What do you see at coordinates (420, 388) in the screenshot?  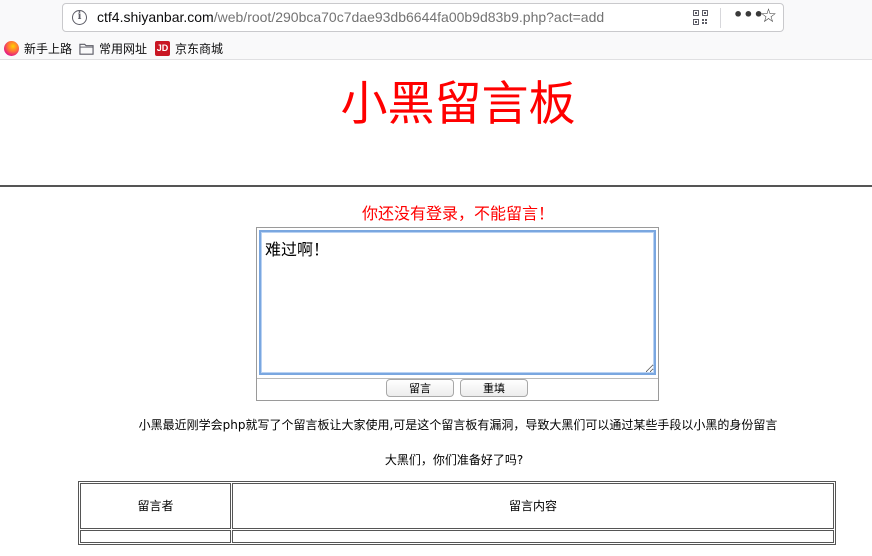 I see `submit-button: 留言` at bounding box center [420, 388].